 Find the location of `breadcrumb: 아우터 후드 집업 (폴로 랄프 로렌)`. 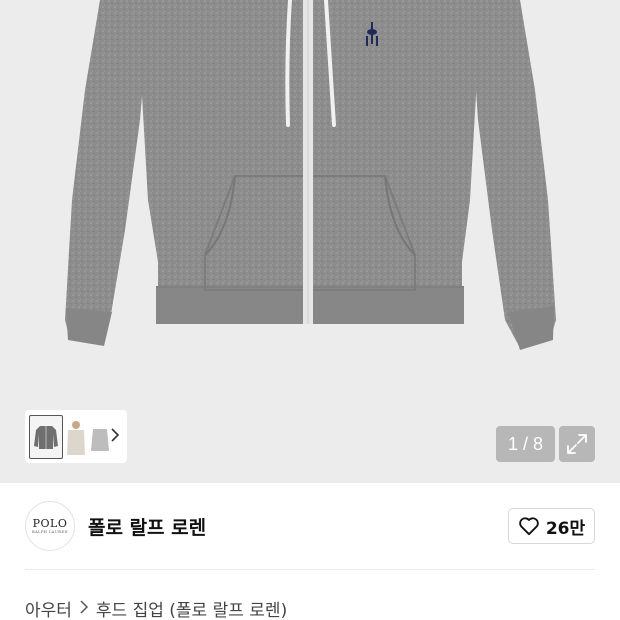

breadcrumb: 아우터 후드 집업 (폴로 랄프 로렌) is located at coordinates (156, 608).